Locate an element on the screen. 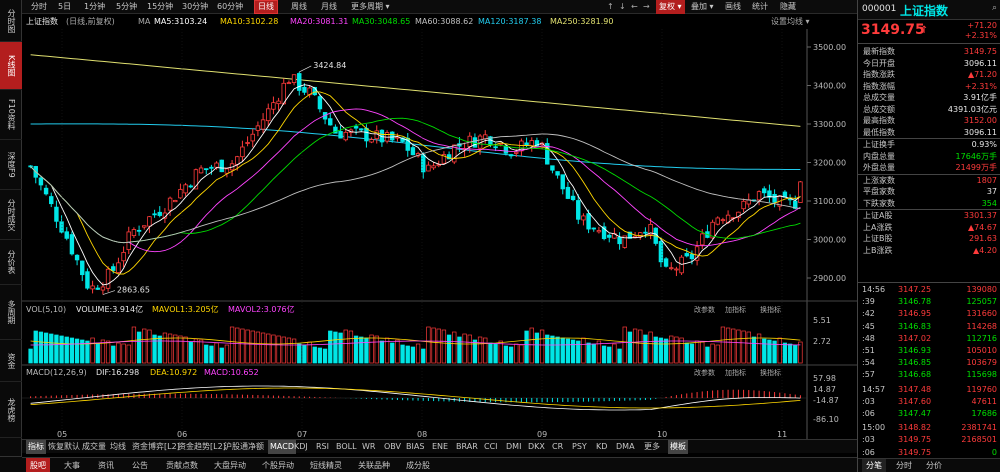 Image resolution: width=1000 pixels, height=472 pixels. bottom-tab: 短线精灵 is located at coordinates (326, 465).